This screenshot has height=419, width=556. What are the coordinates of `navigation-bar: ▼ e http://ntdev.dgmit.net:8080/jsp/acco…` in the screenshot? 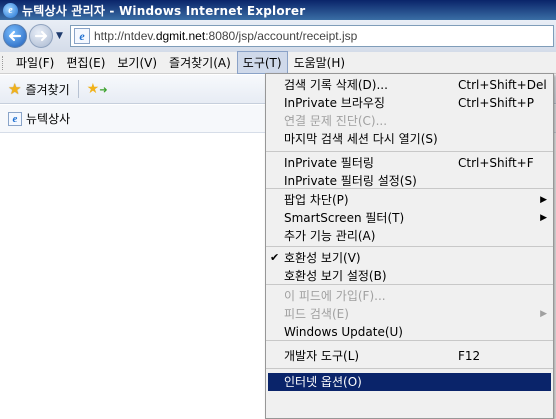 It's located at (278, 36).